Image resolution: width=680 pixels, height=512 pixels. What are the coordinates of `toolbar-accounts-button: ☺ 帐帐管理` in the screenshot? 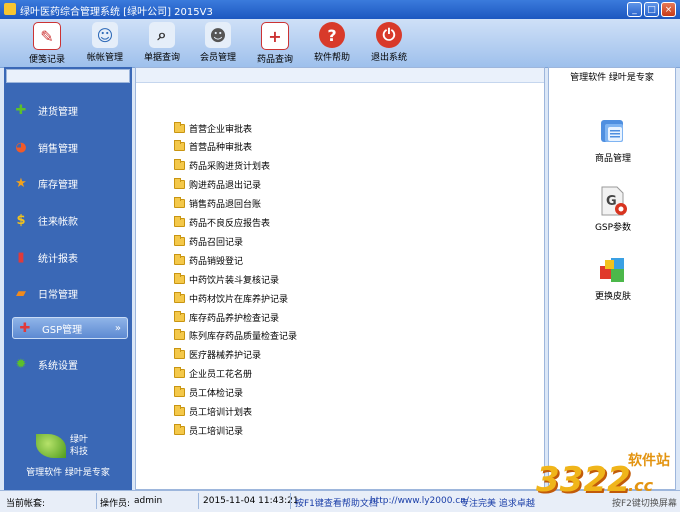 It's located at (105, 43).